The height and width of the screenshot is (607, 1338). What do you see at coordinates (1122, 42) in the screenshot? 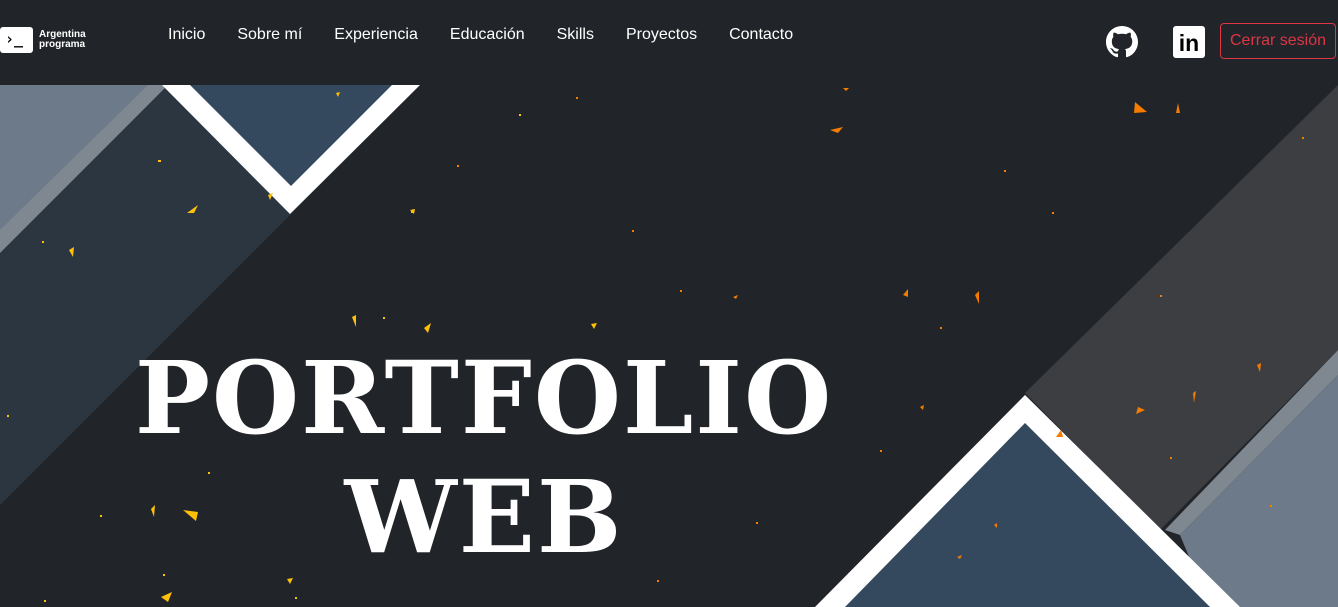
I see `github-icon` at bounding box center [1122, 42].